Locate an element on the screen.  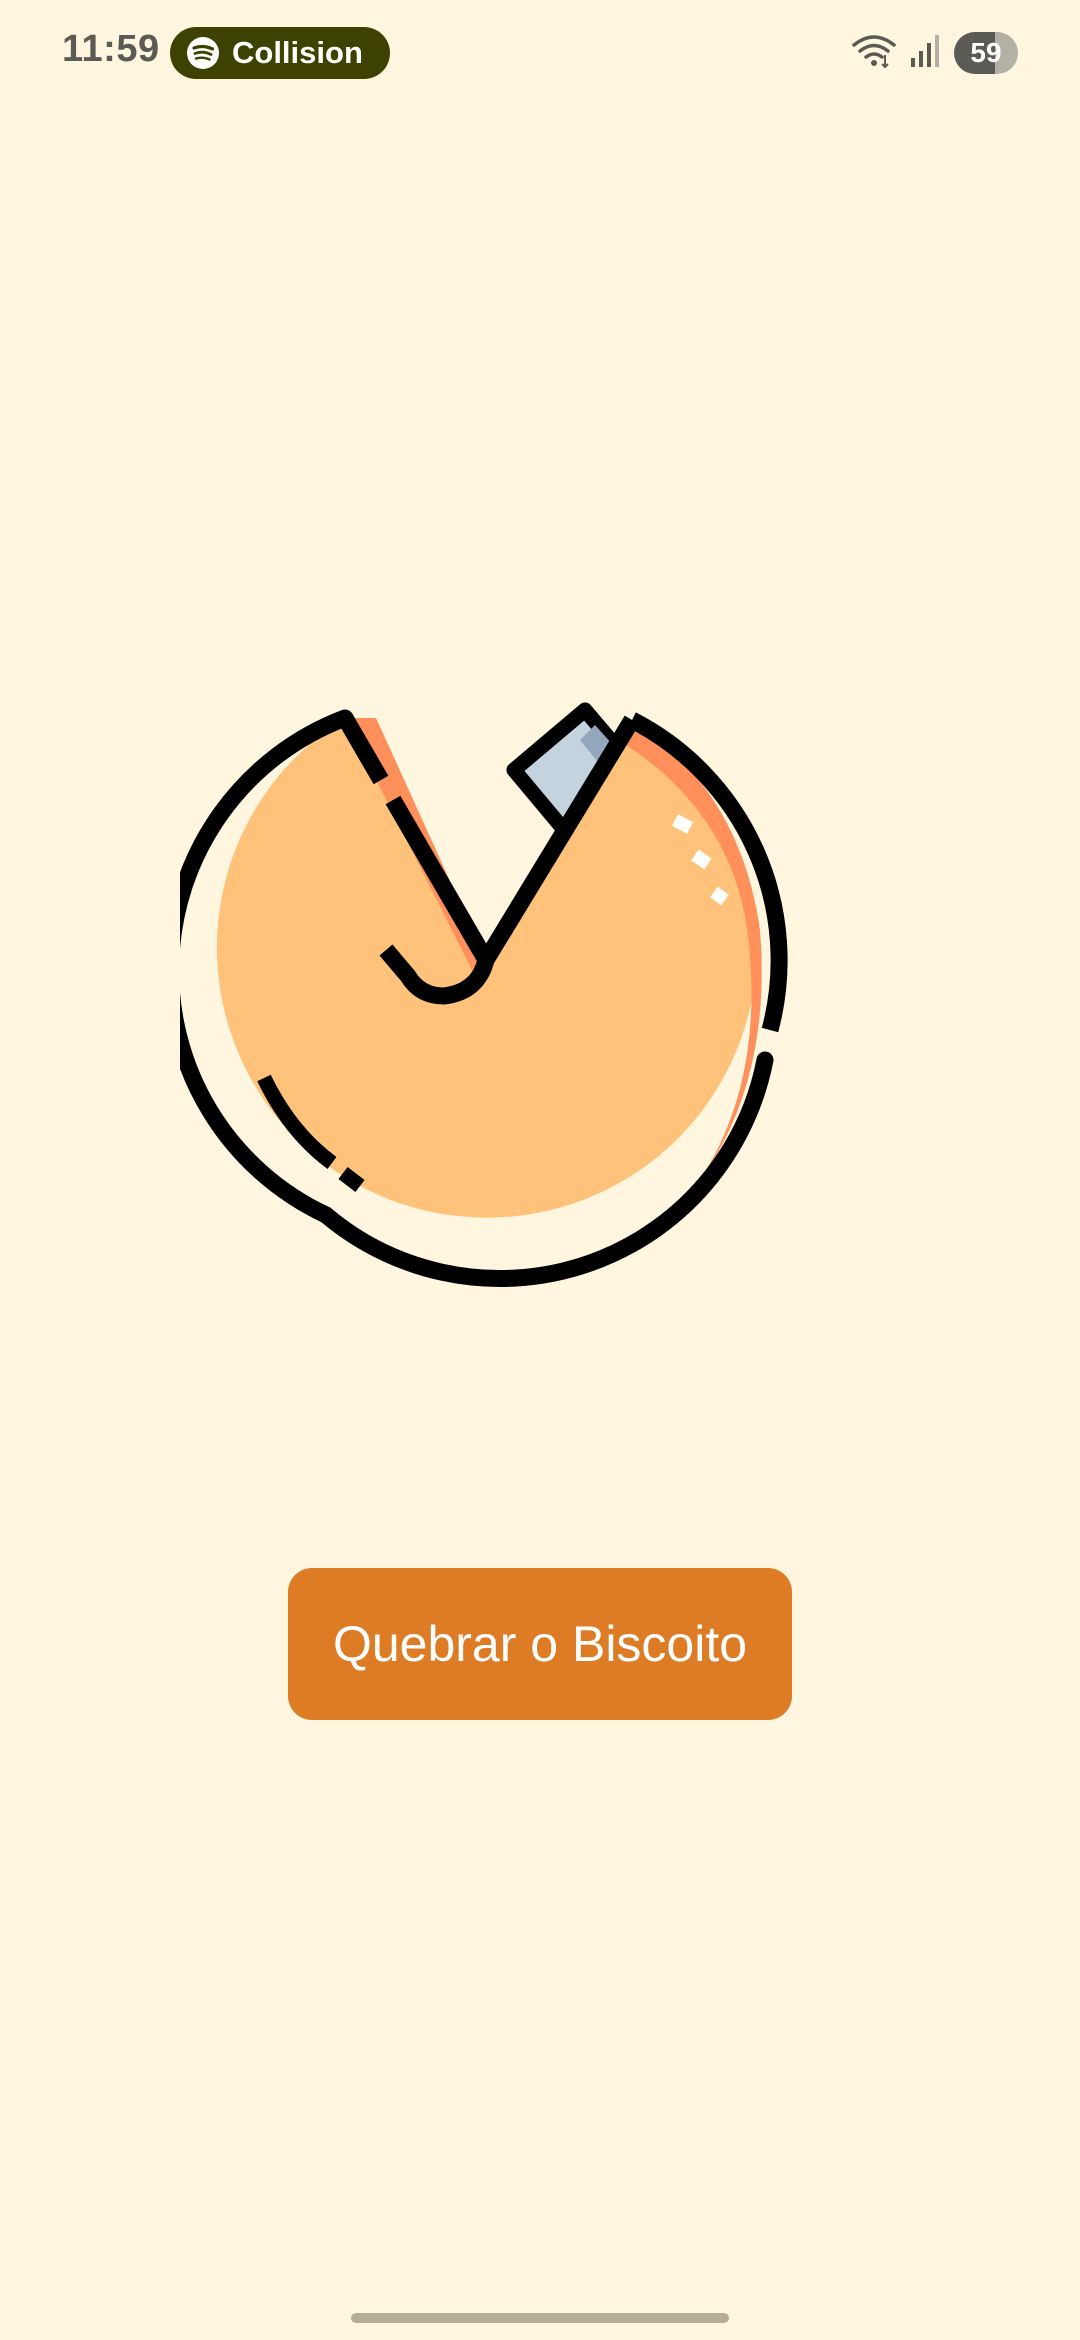
break-cookie-button: Quebrar o Biscoito is located at coordinates (540, 1644).